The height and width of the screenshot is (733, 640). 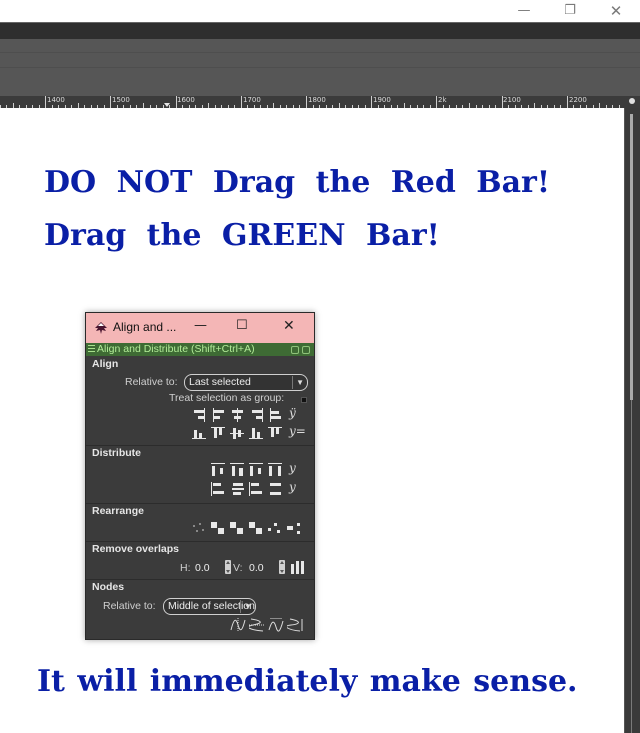 I want to click on dialog-maximize-button: ☐, so click(x=242, y=325).